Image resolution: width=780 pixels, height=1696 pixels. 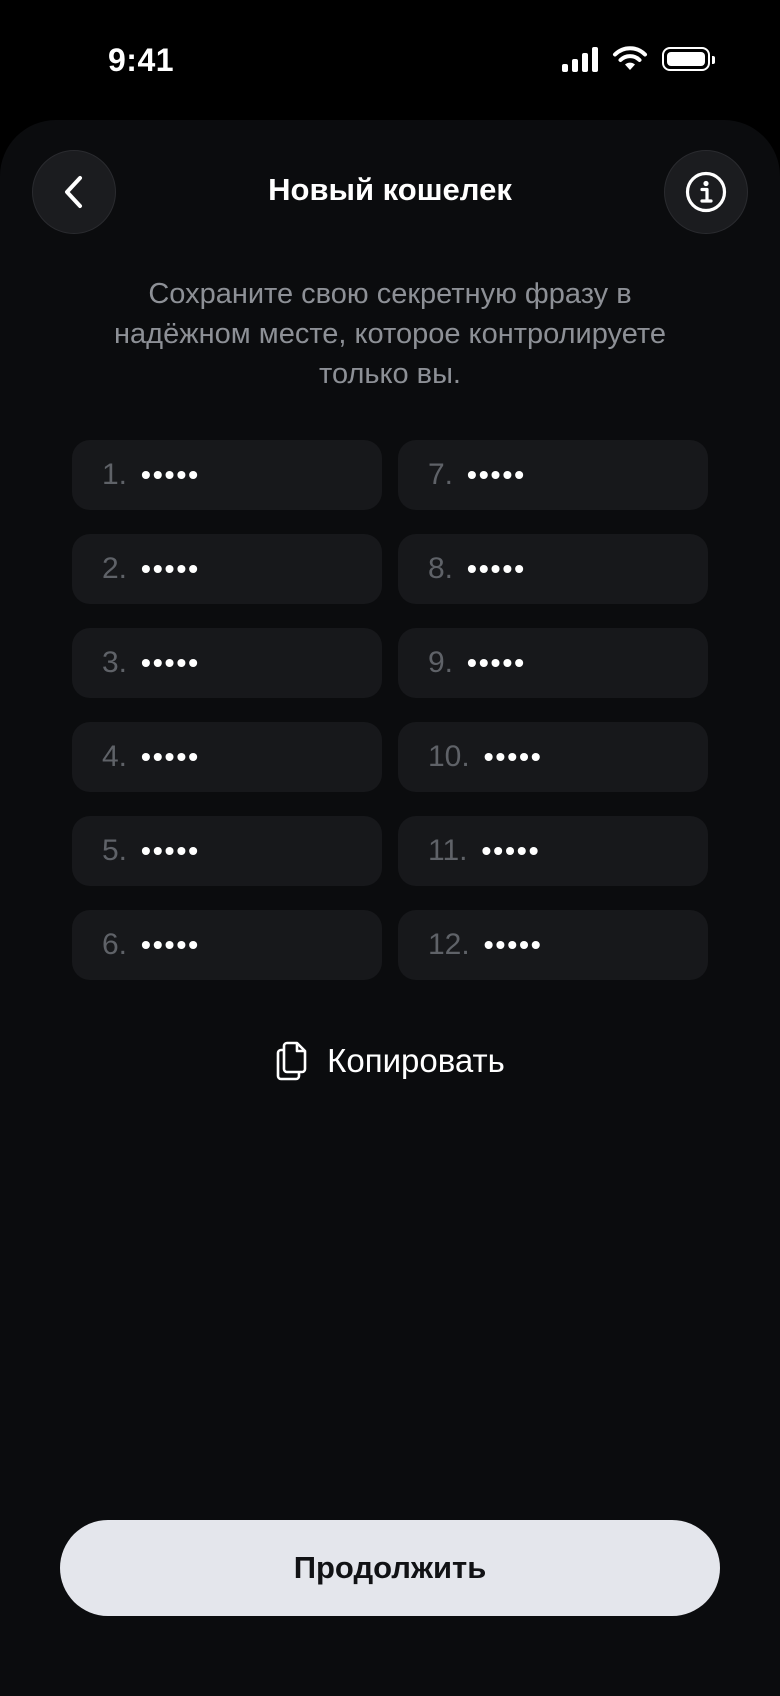 I want to click on seed-word-8: 8. •••••, so click(x=553, y=569).